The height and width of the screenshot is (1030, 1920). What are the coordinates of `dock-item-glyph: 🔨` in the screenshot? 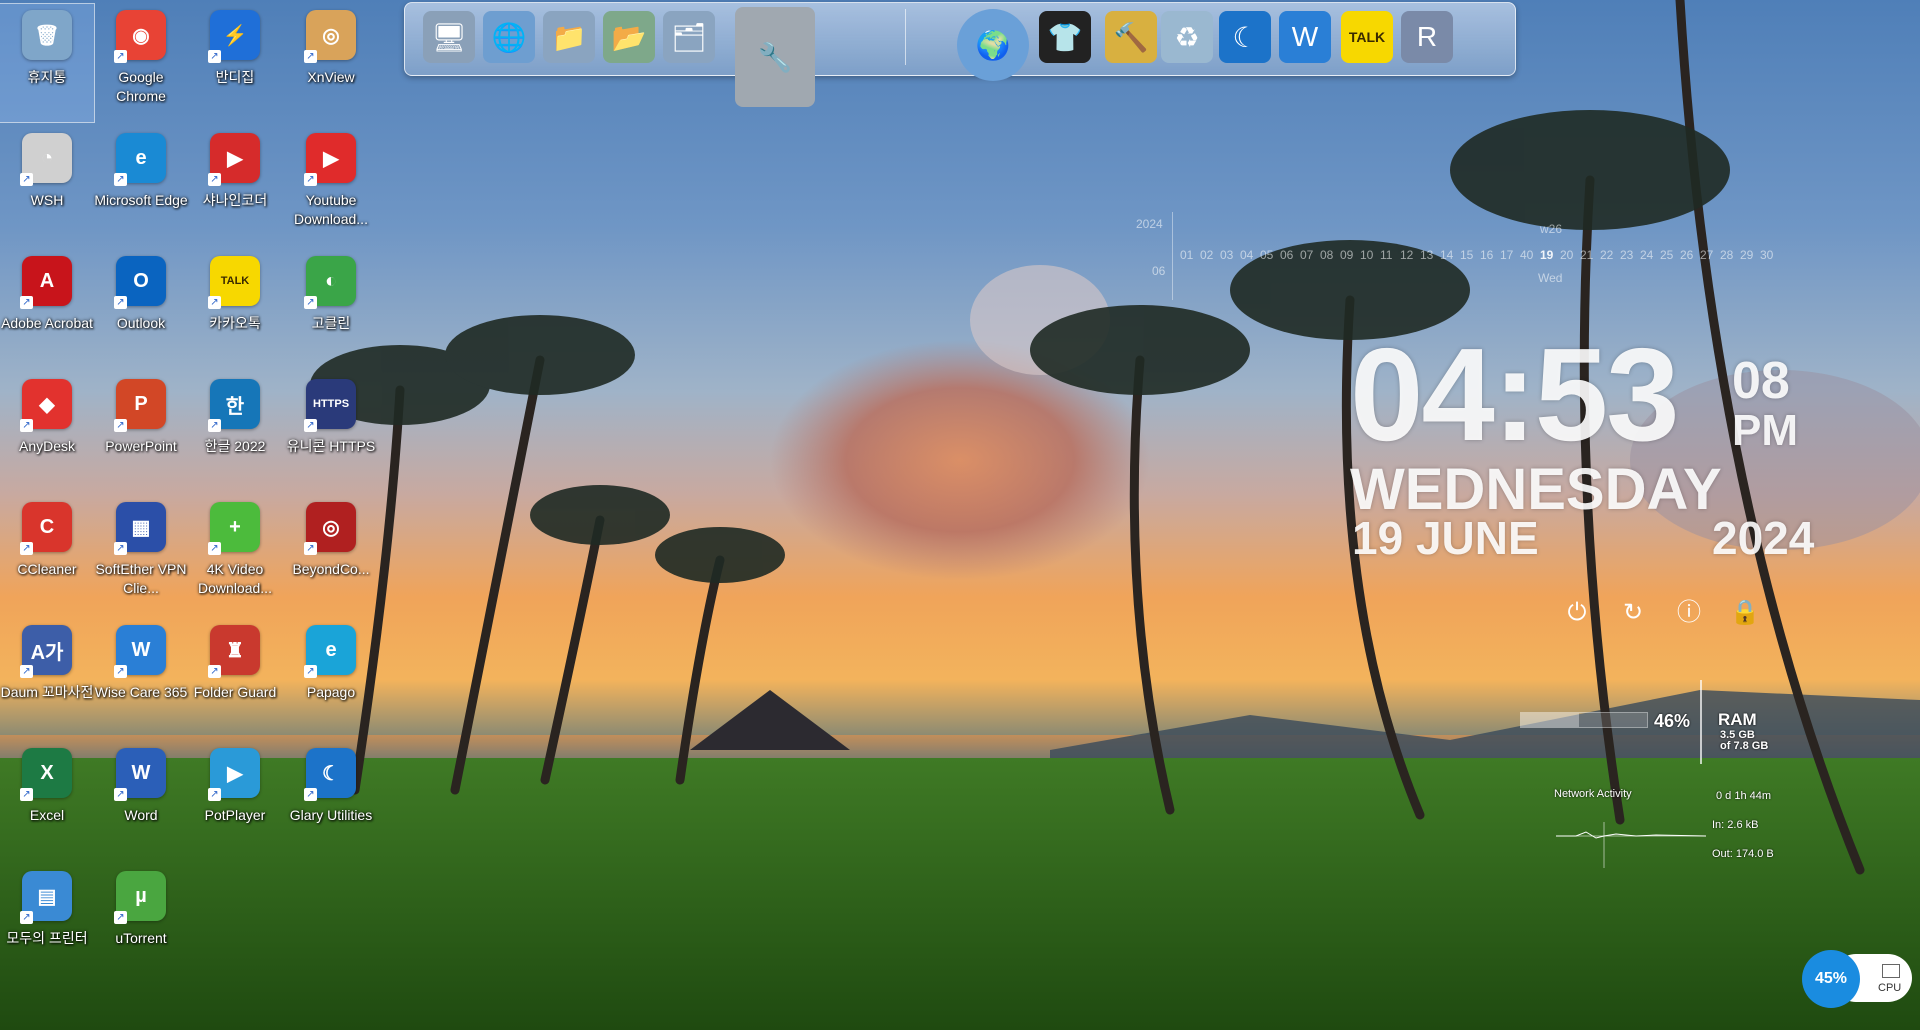 It's located at (1131, 37).